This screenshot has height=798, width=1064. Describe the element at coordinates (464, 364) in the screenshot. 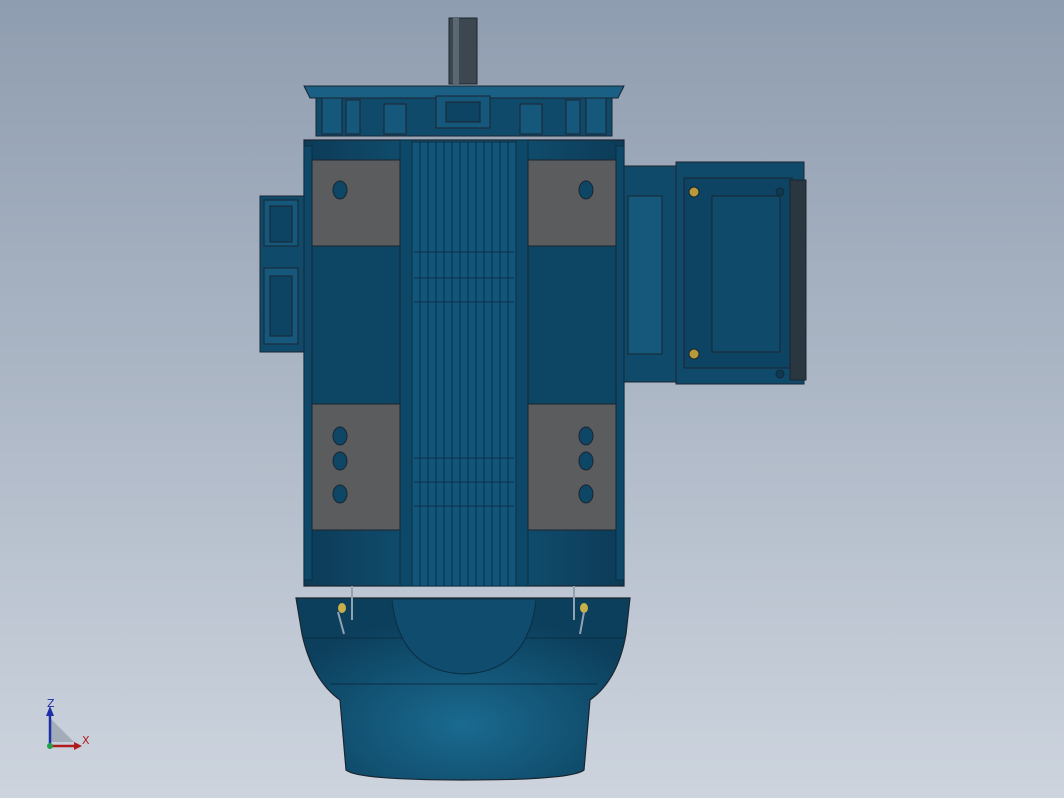

I see `cooling-fins` at that location.